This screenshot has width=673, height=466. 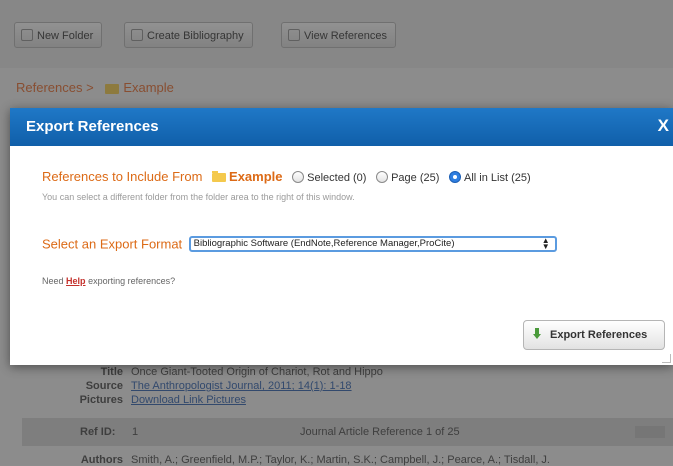 What do you see at coordinates (455, 176) in the screenshot?
I see `radio-all-in-list` at bounding box center [455, 176].